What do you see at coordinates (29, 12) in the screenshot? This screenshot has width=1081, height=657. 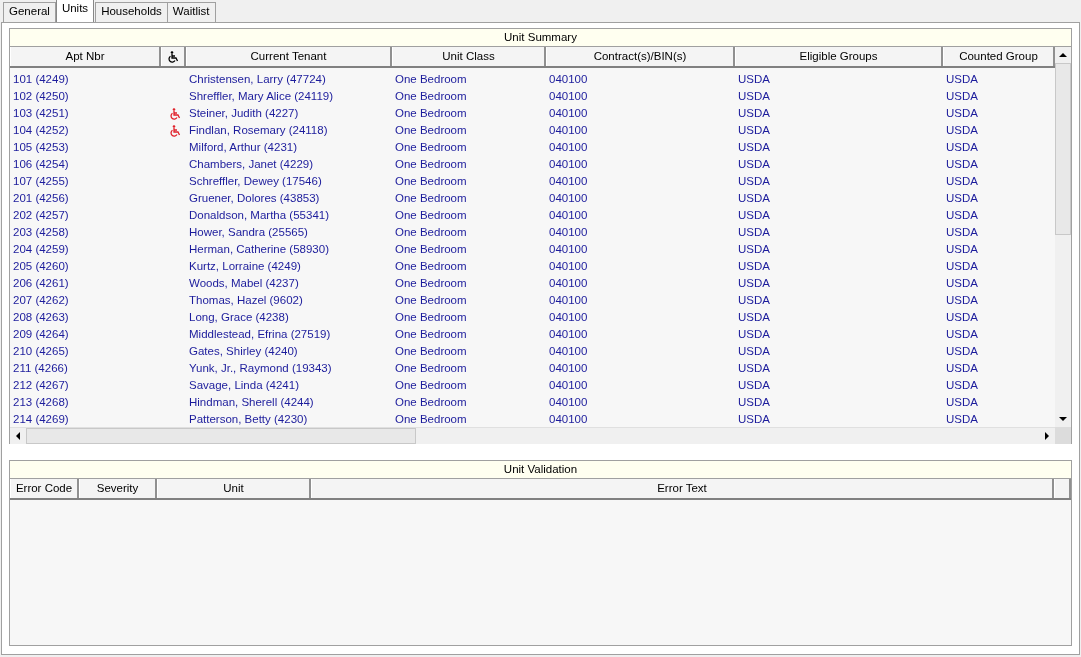 I see `tab: General` at bounding box center [29, 12].